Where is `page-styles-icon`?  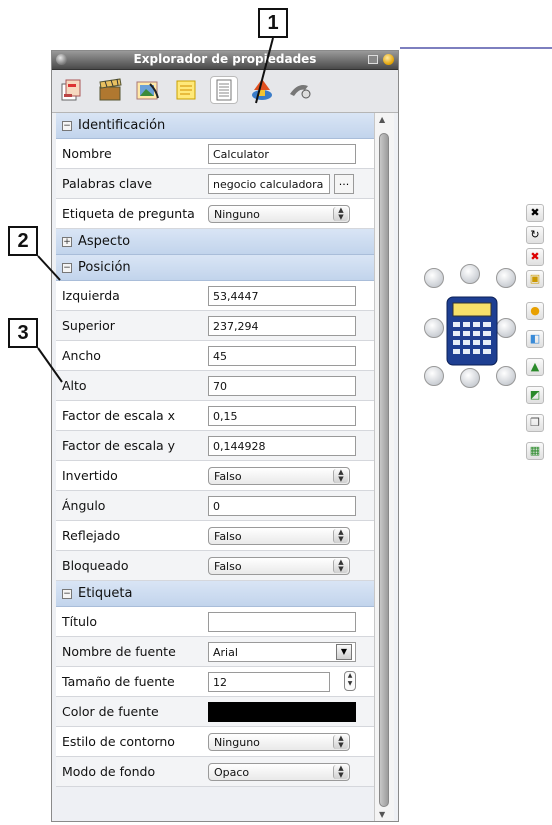
page-styles-icon is located at coordinates (72, 90).